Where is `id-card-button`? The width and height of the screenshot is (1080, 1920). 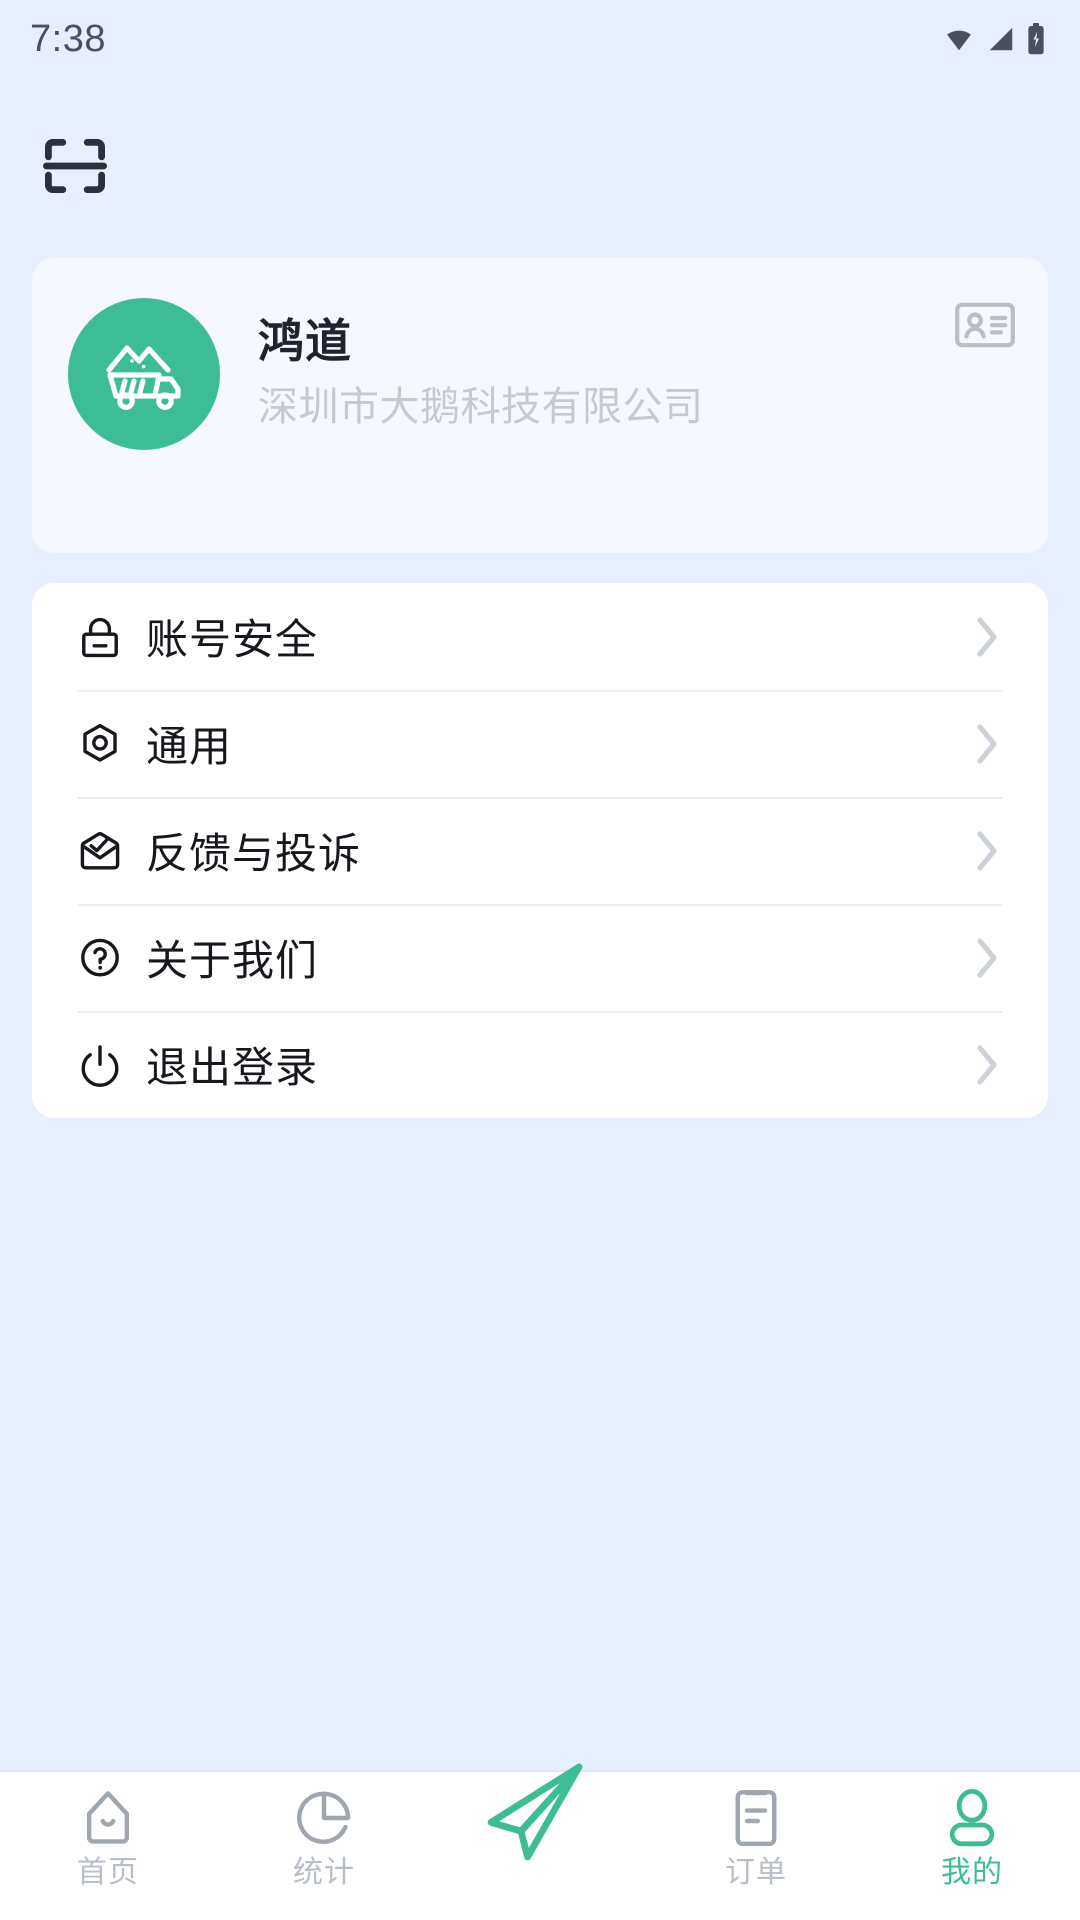
id-card-button is located at coordinates (985, 325).